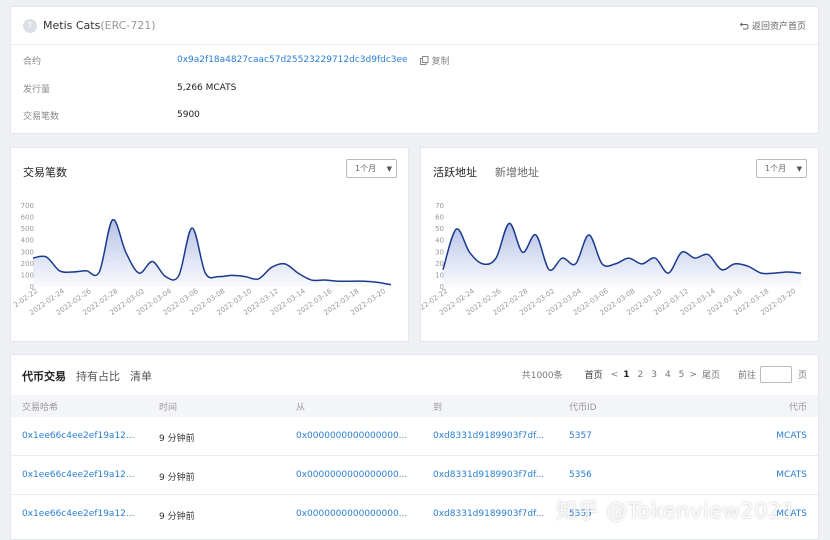  What do you see at coordinates (424, 60) in the screenshot?
I see `copy-icon` at bounding box center [424, 60].